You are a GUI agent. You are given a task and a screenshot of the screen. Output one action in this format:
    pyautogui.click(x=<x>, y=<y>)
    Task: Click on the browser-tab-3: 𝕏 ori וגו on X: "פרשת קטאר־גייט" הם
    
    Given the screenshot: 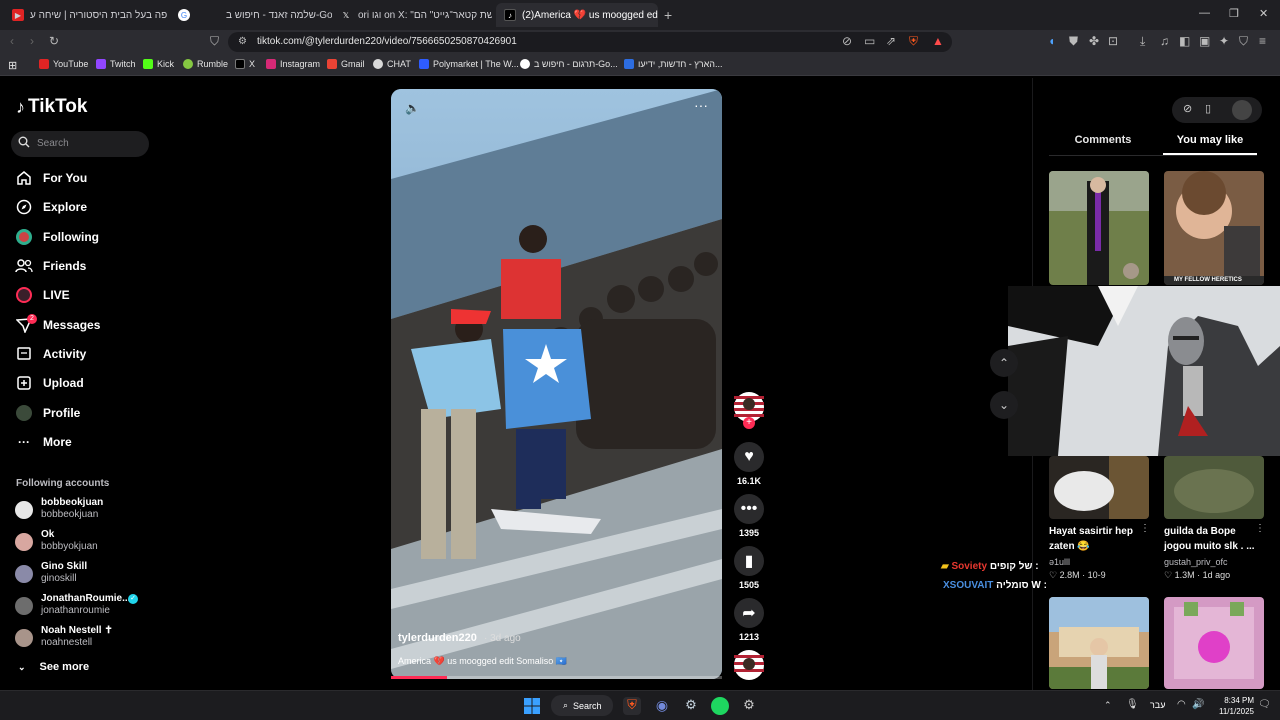 What is the action you would take?
    pyautogui.click(x=412, y=15)
    